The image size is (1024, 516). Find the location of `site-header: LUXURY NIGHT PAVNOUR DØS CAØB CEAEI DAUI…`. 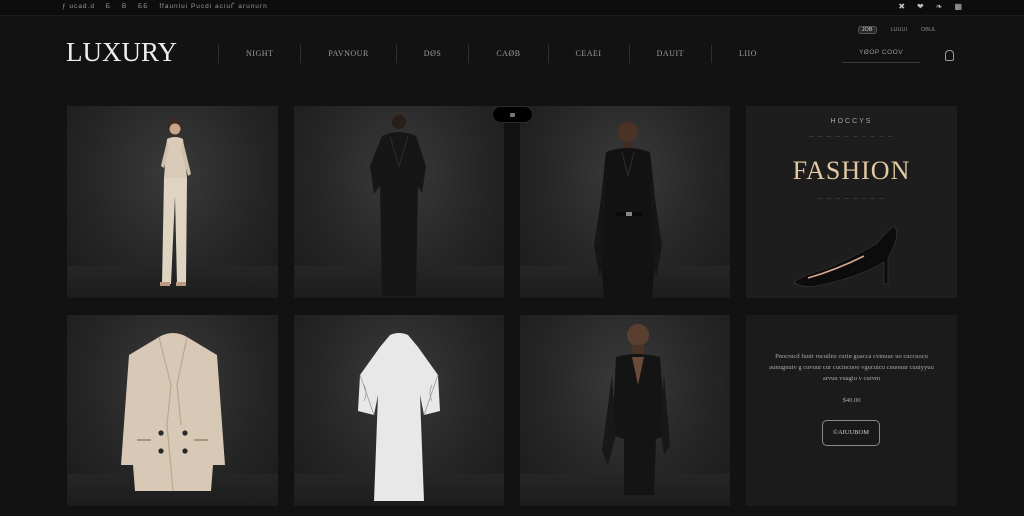

site-header: LUXURY NIGHT PAVNOUR DØS CAØB CEAEI DAUI… is located at coordinates (512, 53).